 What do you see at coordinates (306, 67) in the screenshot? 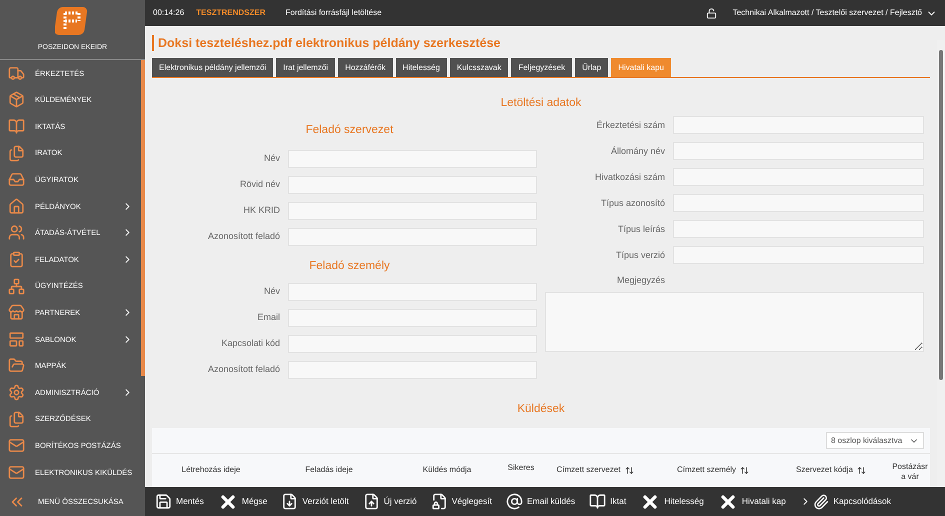
I see `tab: Irat jellemzői` at bounding box center [306, 67].